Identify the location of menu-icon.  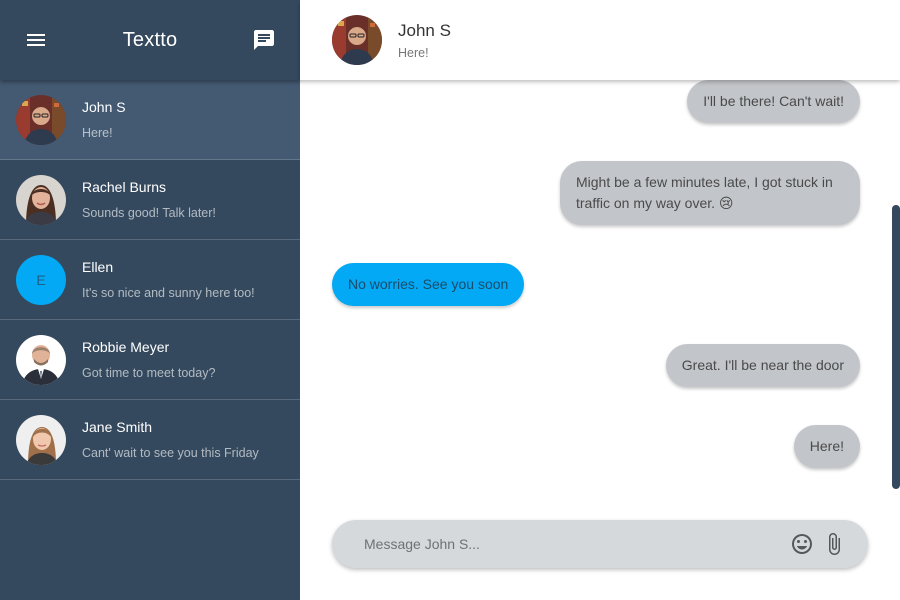
(36, 40).